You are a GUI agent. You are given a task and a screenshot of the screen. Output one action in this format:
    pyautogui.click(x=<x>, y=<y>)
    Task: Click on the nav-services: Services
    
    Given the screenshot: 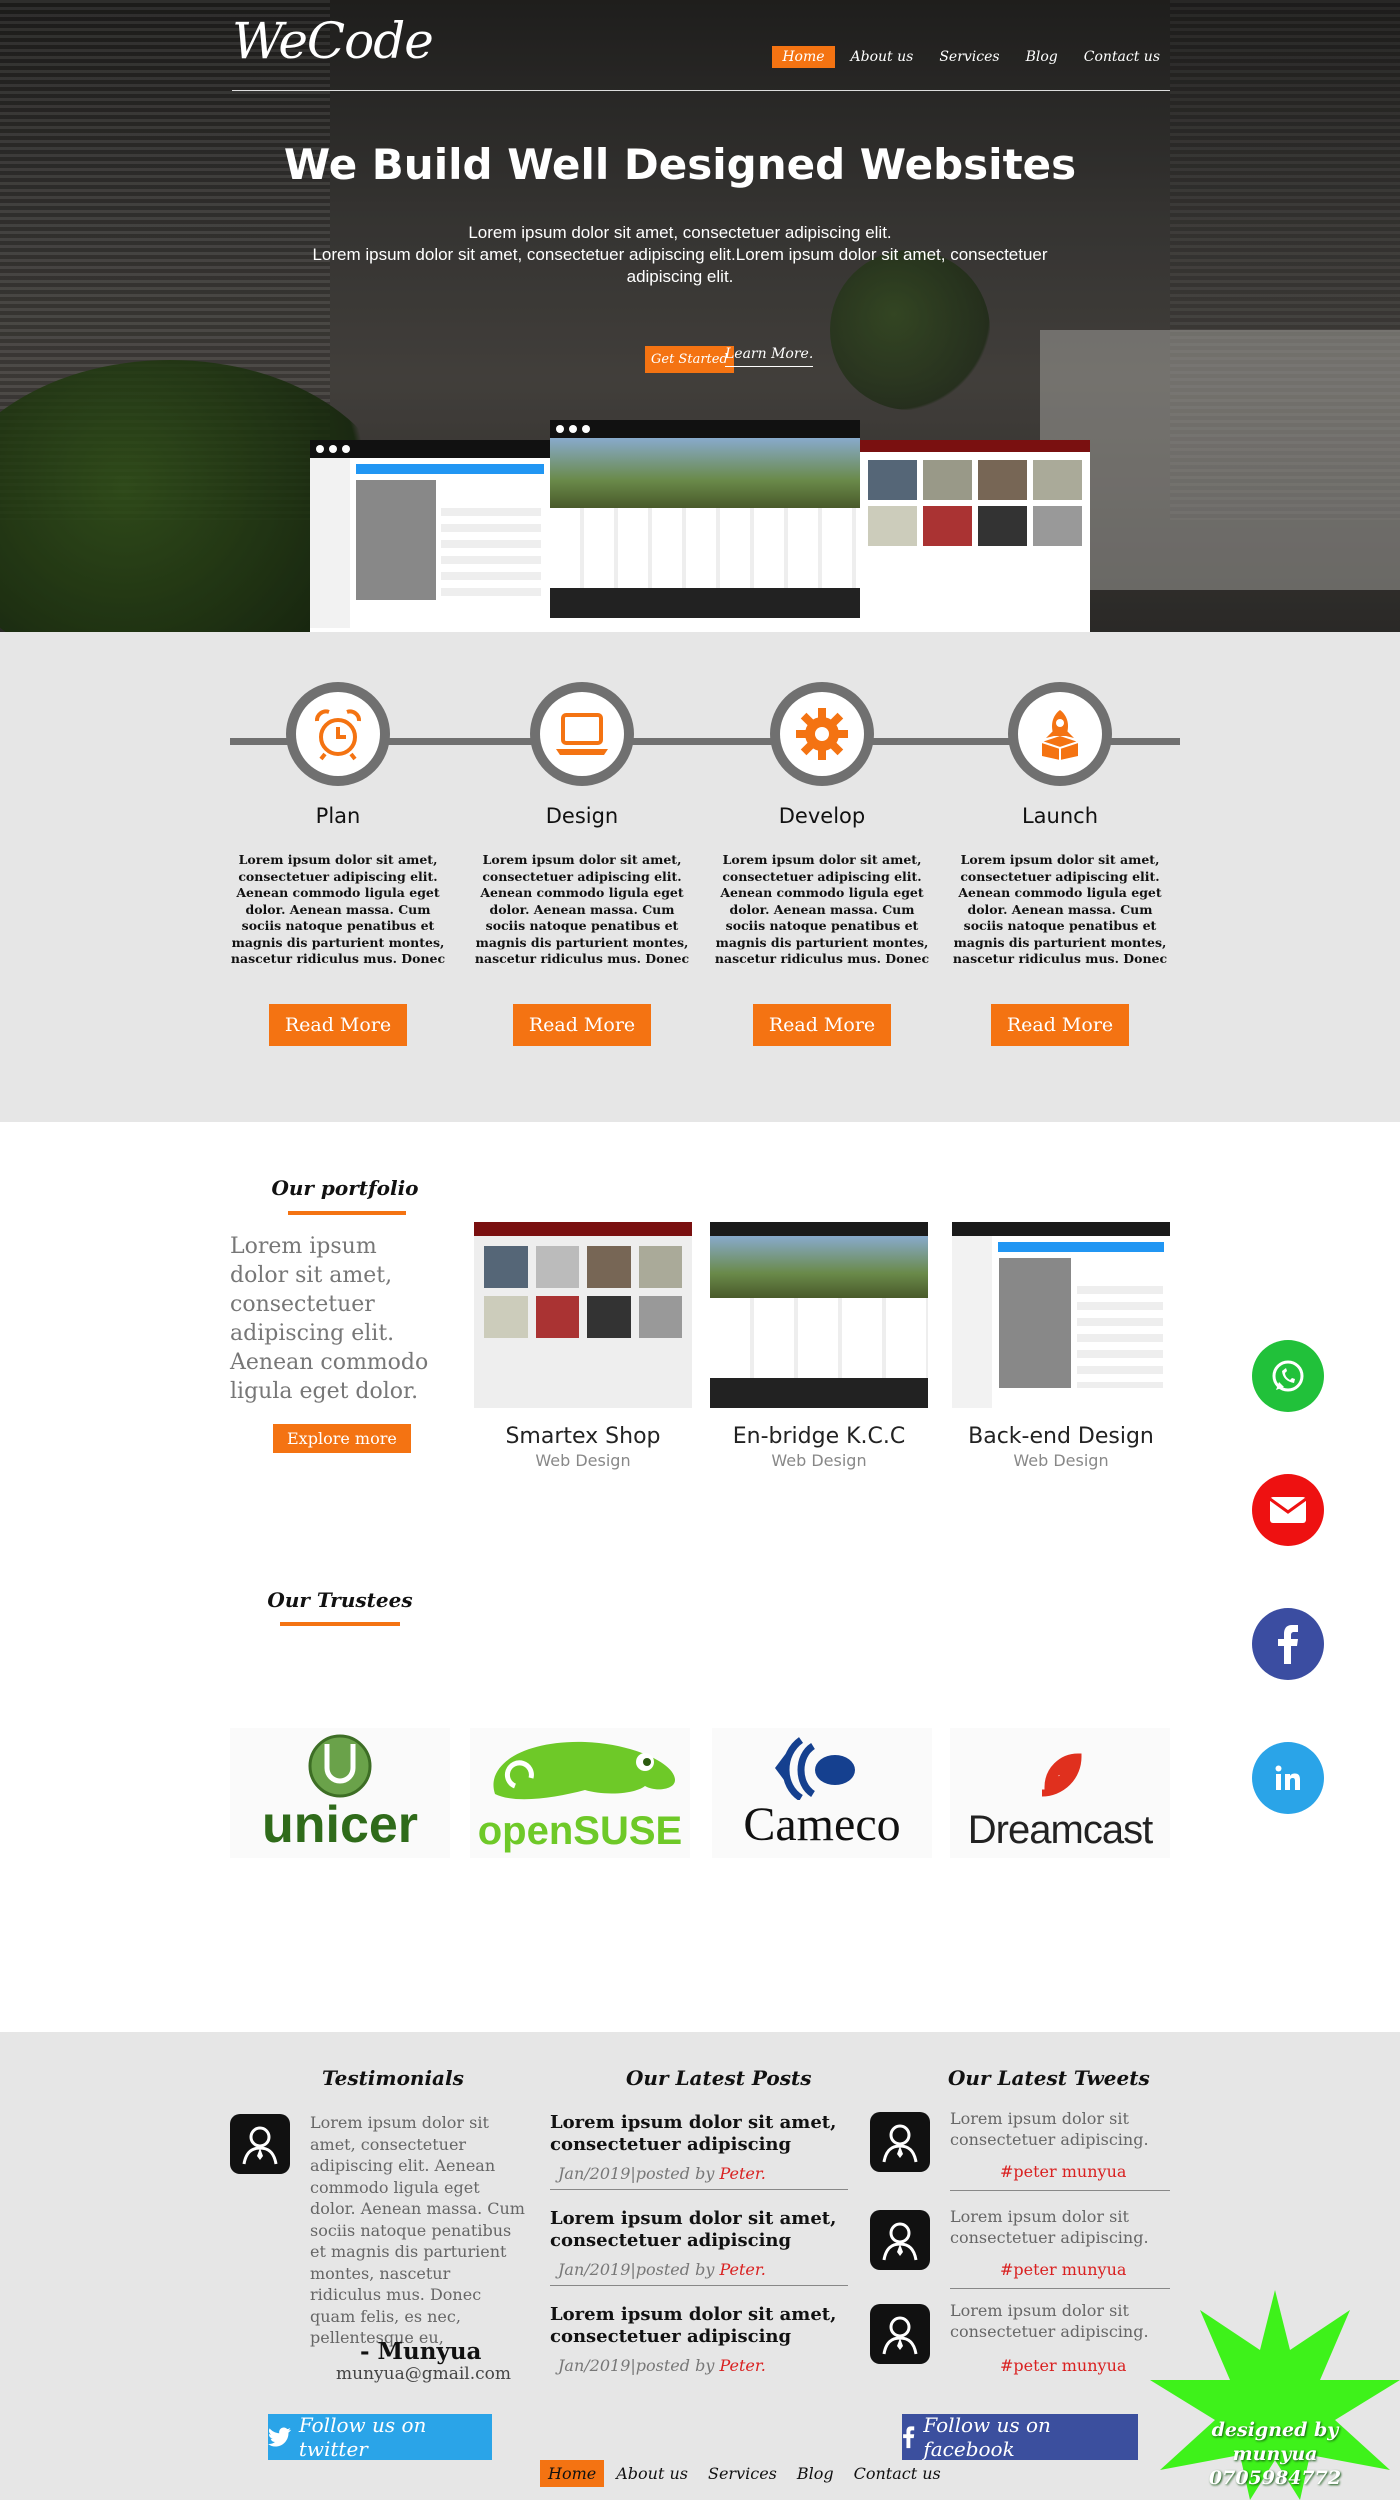 What is the action you would take?
    pyautogui.click(x=969, y=57)
    